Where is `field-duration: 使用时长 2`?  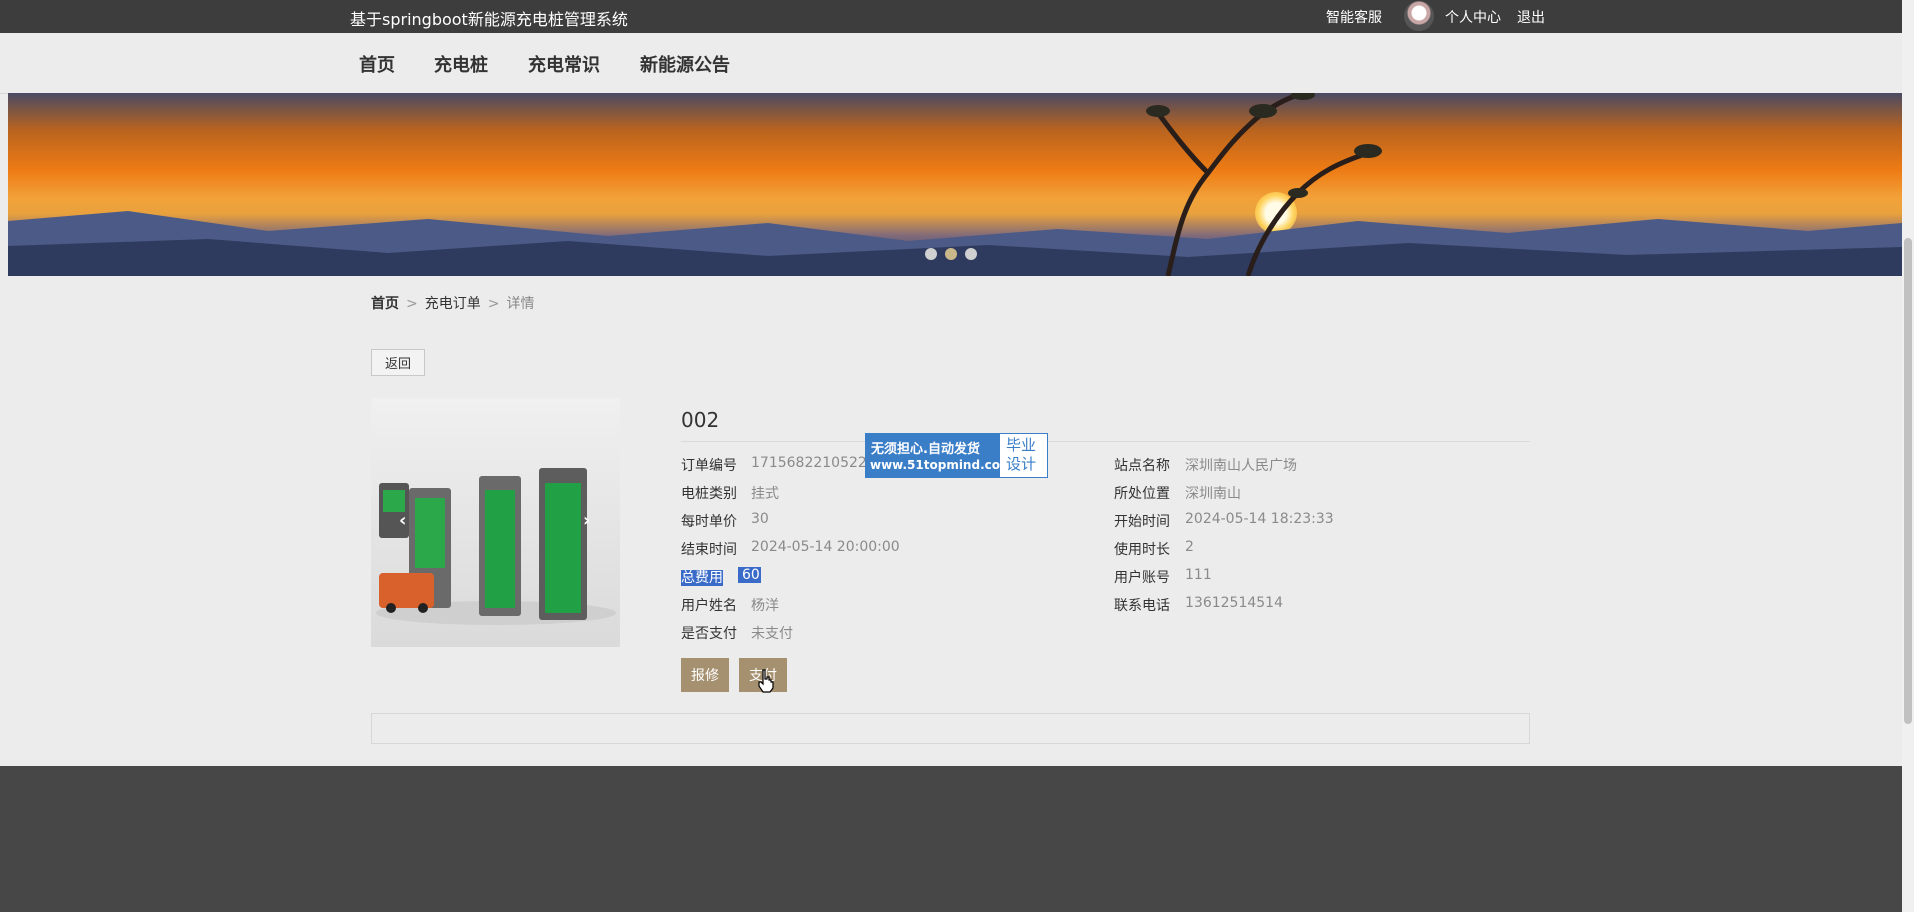 field-duration: 使用时长 2 is located at coordinates (1154, 549).